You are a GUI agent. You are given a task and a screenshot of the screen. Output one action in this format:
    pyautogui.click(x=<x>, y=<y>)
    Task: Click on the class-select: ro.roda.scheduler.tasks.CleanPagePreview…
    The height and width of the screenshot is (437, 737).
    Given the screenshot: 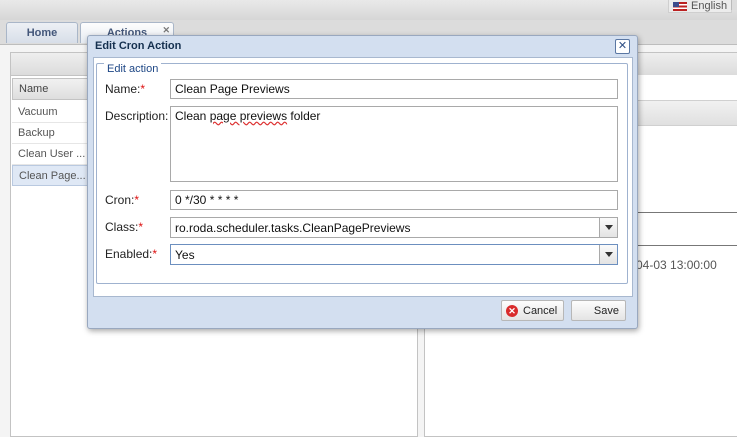 What is the action you would take?
    pyautogui.click(x=394, y=227)
    